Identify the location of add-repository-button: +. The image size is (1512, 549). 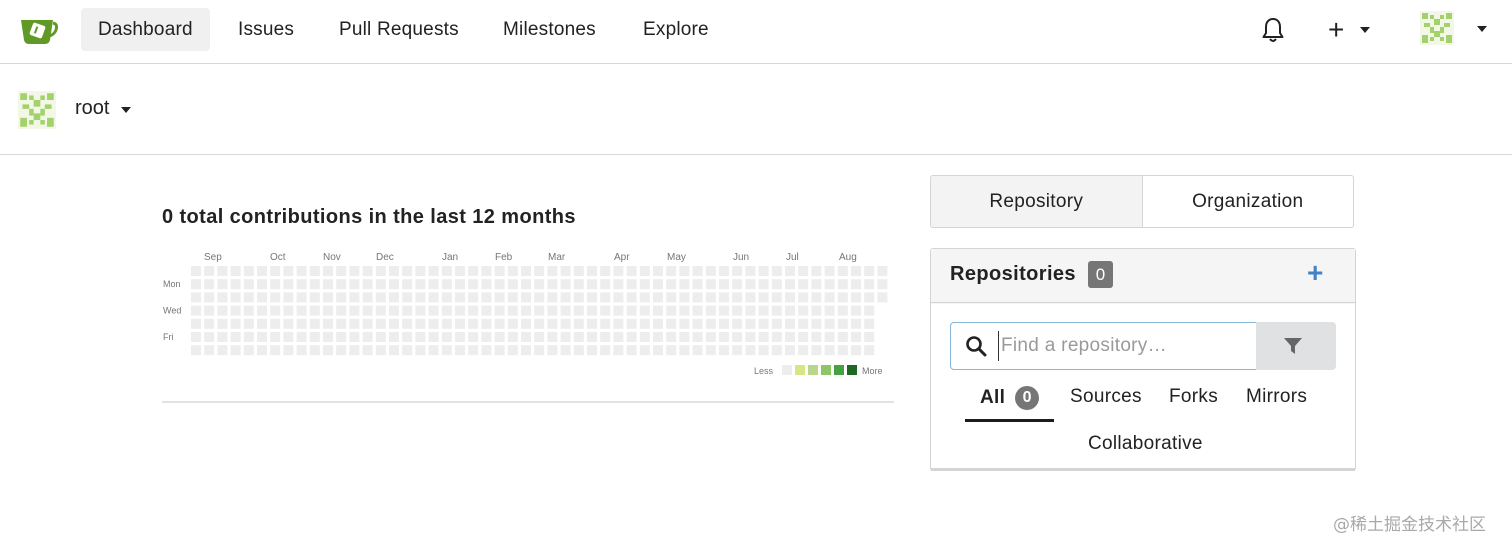
(1315, 273).